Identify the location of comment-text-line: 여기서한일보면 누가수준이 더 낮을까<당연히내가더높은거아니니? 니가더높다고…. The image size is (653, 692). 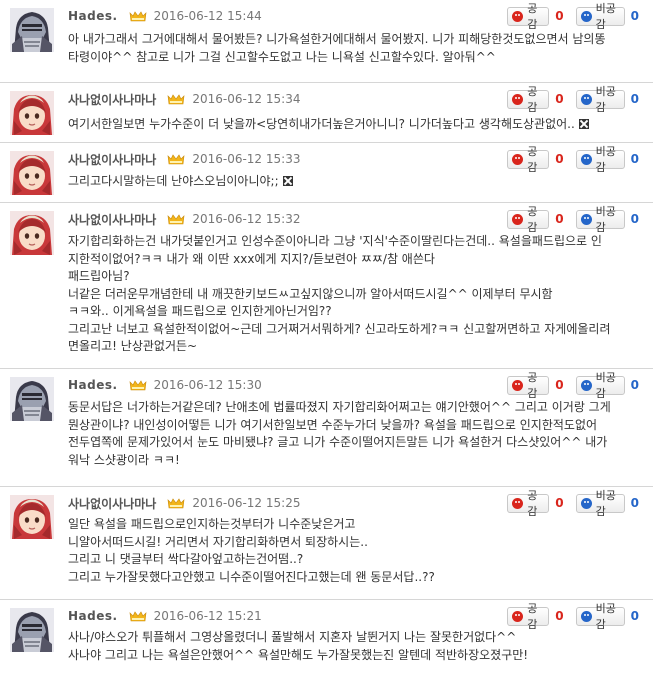
(348, 125).